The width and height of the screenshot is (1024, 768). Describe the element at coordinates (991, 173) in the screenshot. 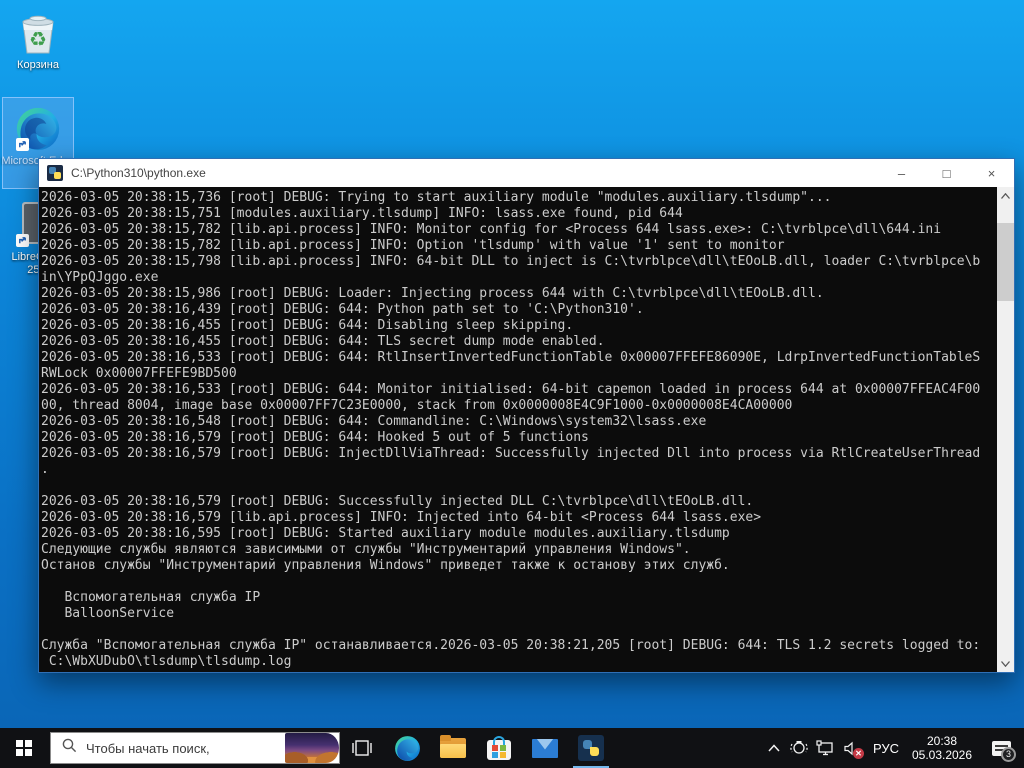

I see `close-button: ×` at that location.